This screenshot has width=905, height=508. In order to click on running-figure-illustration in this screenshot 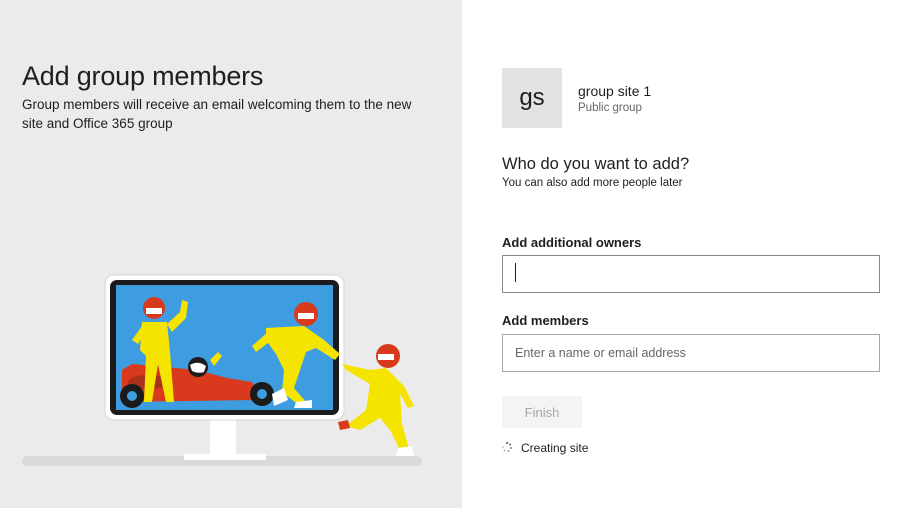, I will do `click(376, 400)`.